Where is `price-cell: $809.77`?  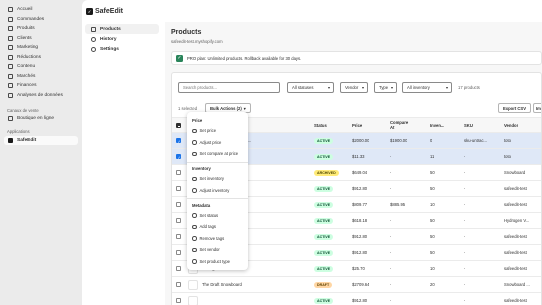
price-cell: $809.77 is located at coordinates (360, 204).